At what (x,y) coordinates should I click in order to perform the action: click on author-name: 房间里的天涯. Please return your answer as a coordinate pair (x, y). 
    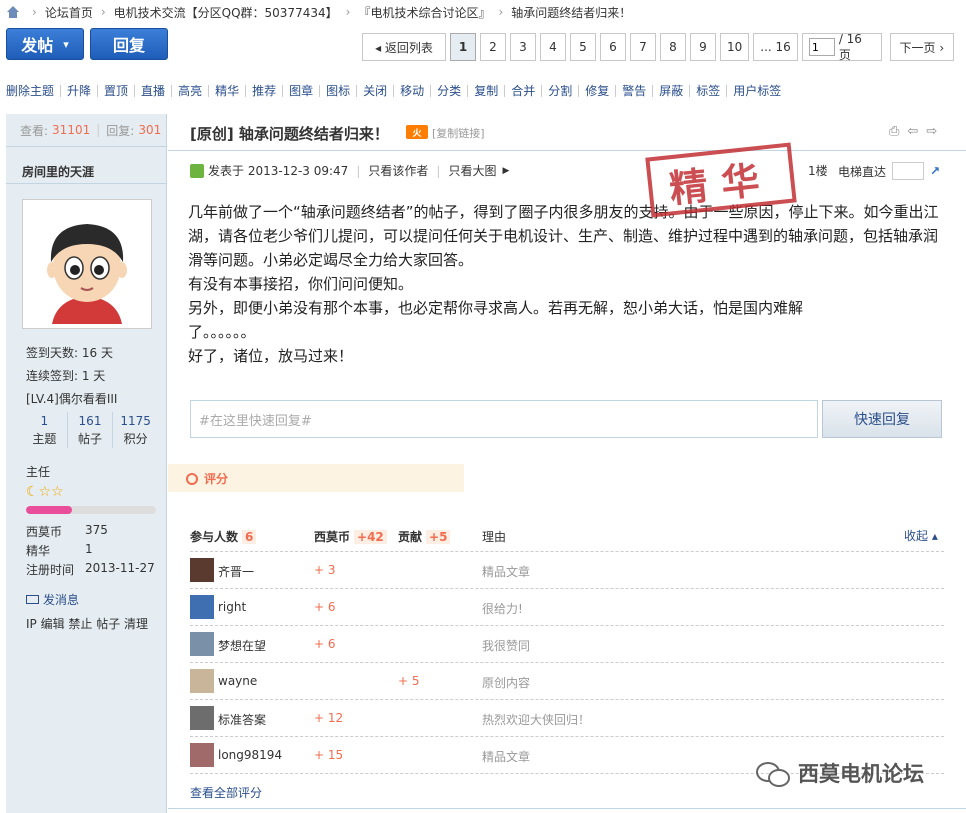
    Looking at the image, I should click on (58, 171).